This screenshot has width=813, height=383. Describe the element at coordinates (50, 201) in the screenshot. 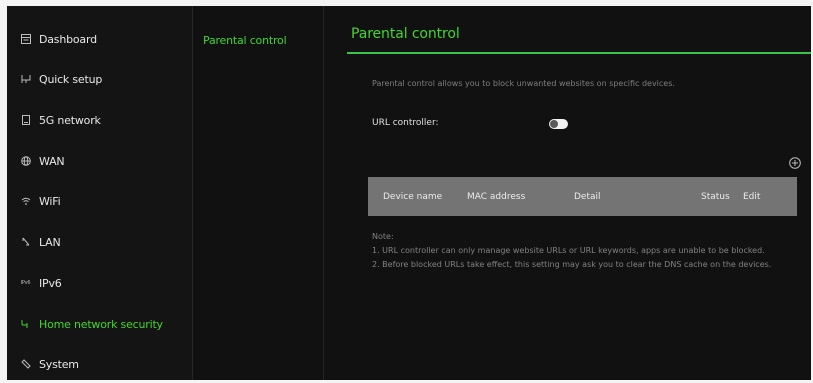

I see `sidebar-item-label: WiFi` at that location.